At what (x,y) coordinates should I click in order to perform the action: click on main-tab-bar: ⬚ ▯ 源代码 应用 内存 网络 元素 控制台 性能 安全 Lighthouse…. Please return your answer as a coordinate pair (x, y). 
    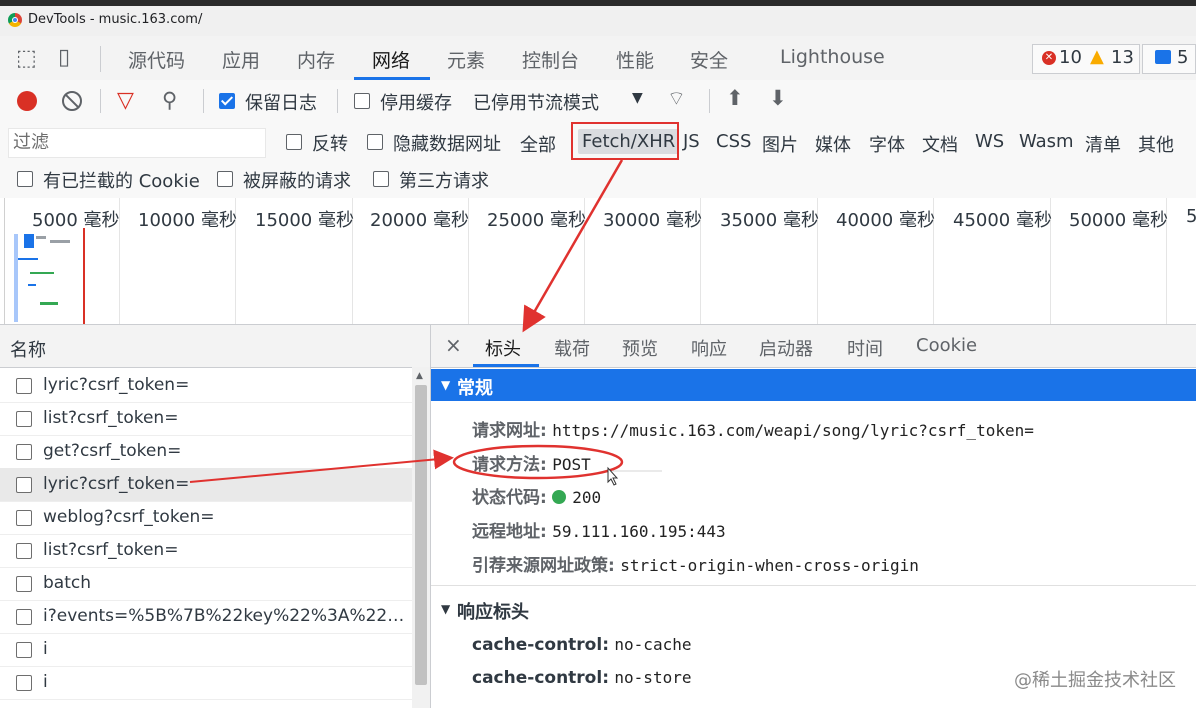
    Looking at the image, I should click on (598, 58).